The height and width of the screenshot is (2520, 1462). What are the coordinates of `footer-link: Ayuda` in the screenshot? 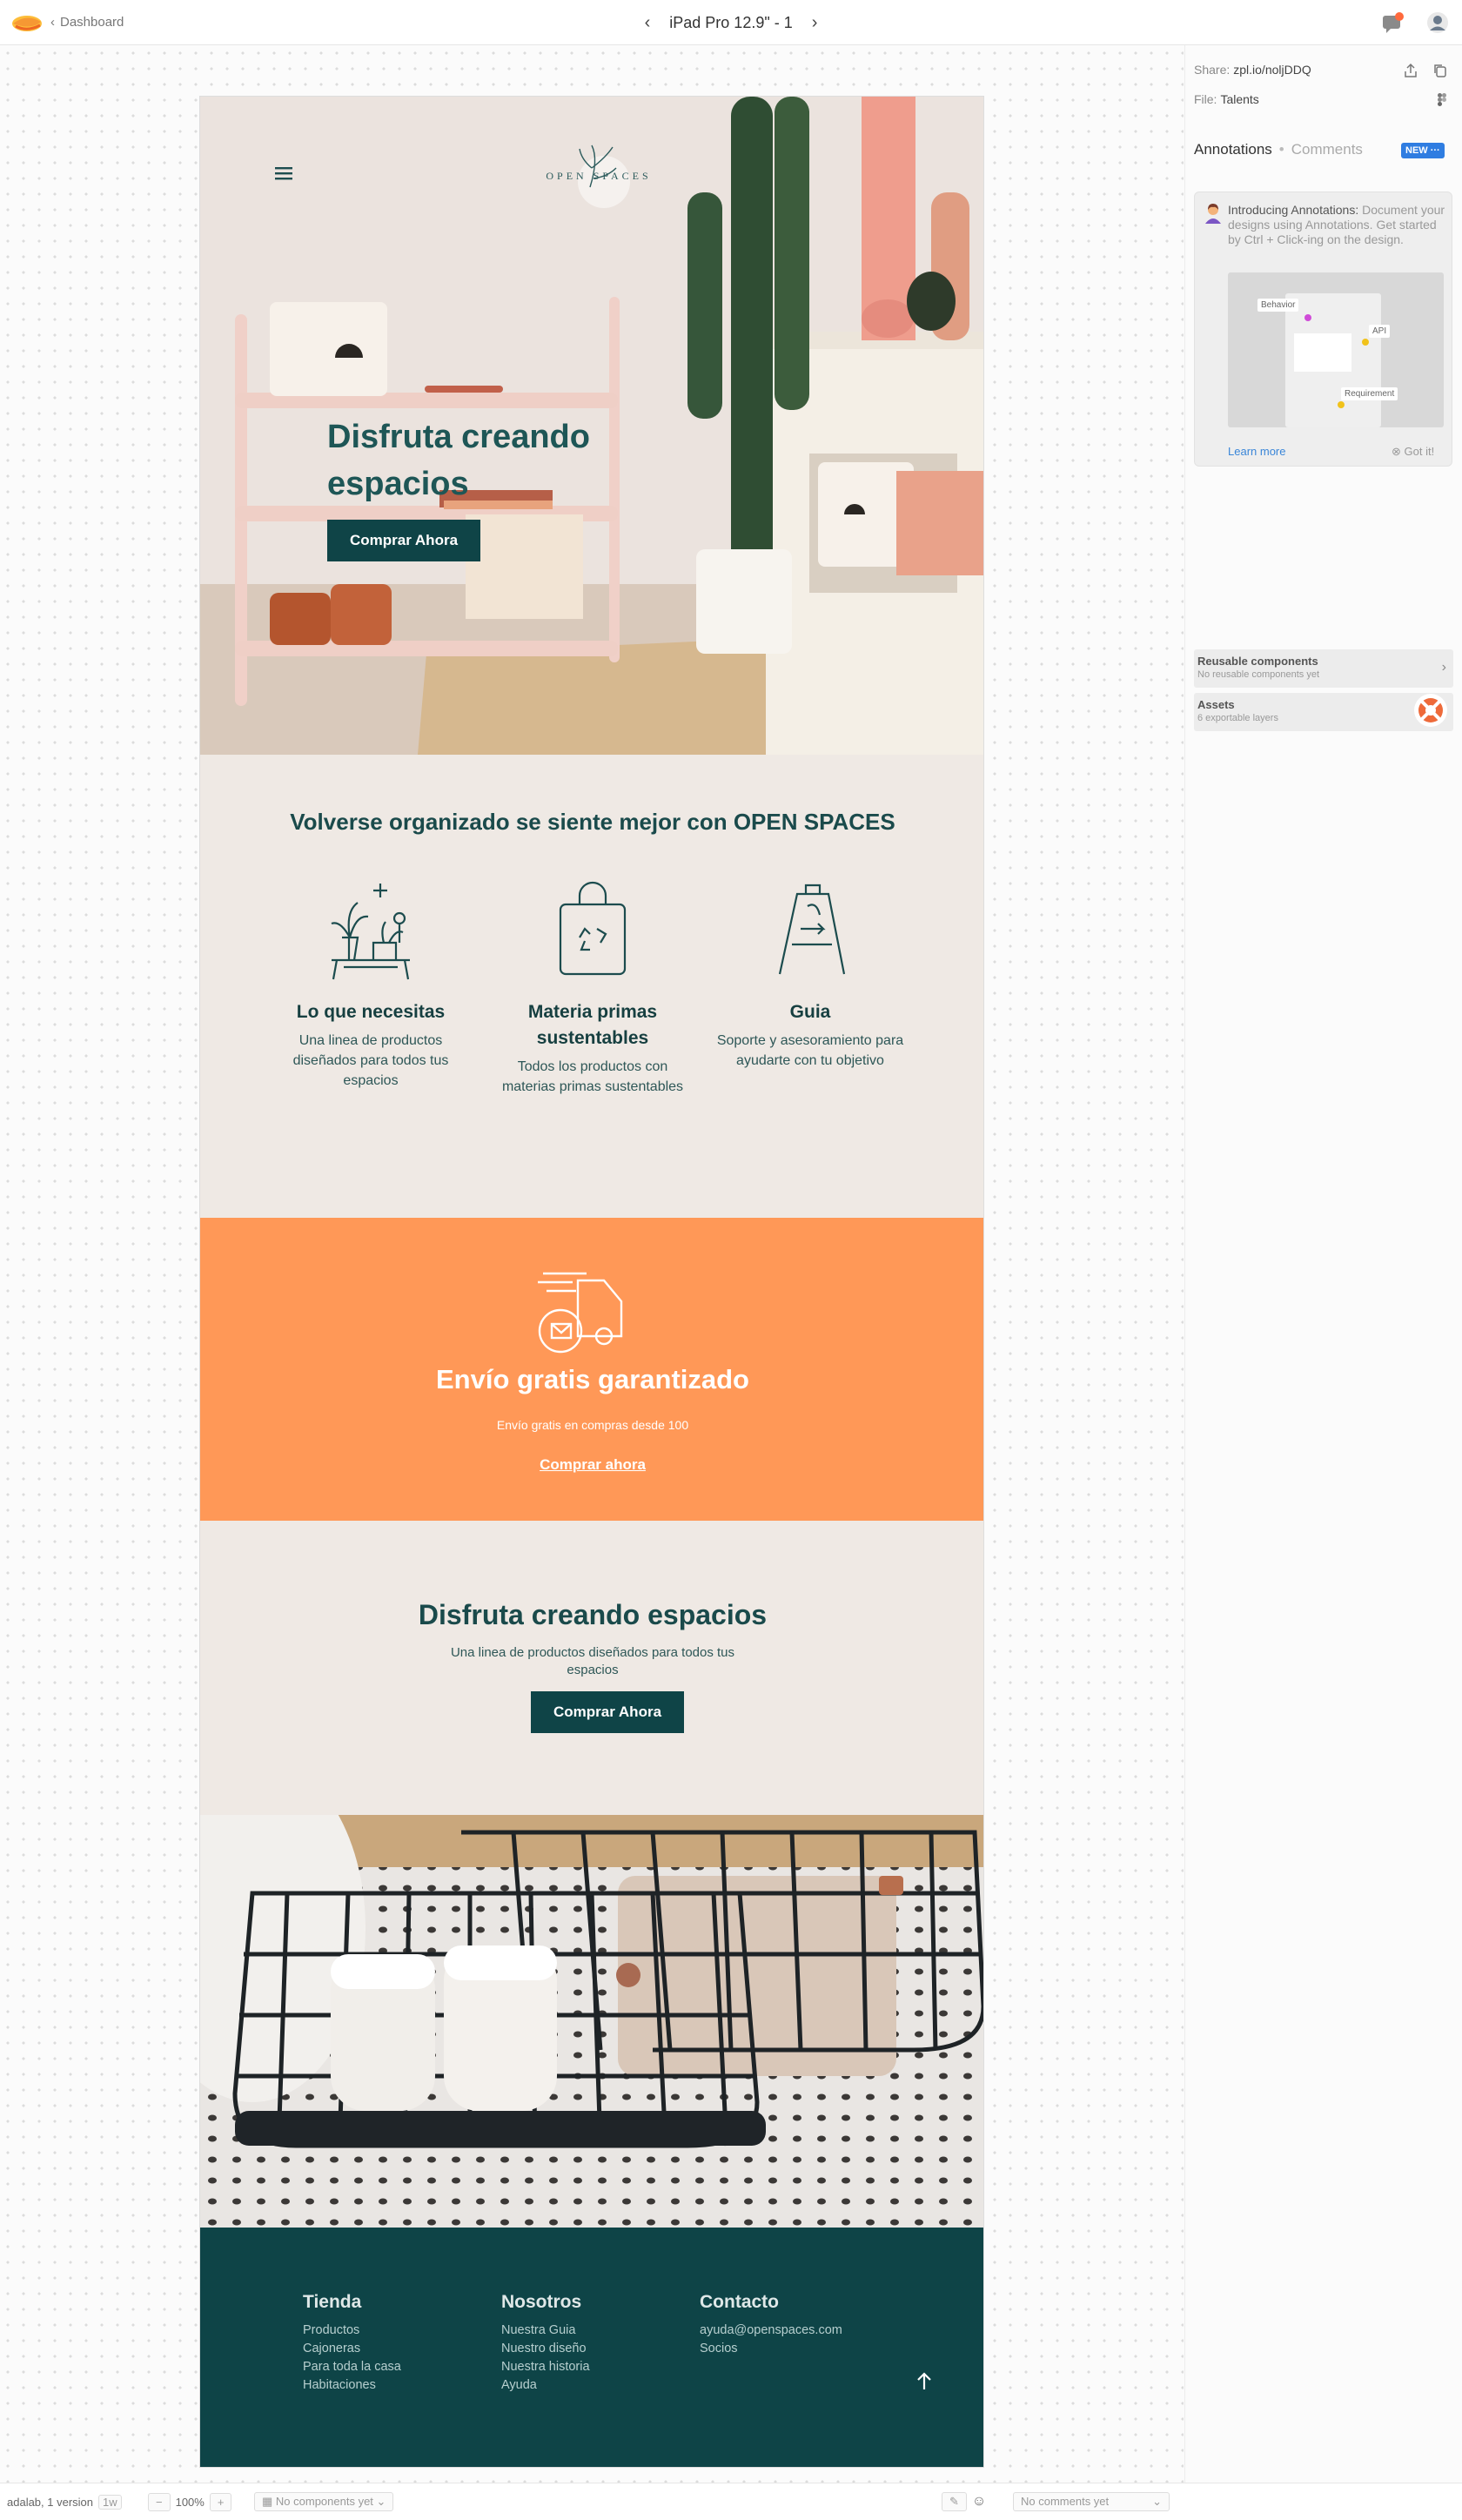 It's located at (588, 2385).